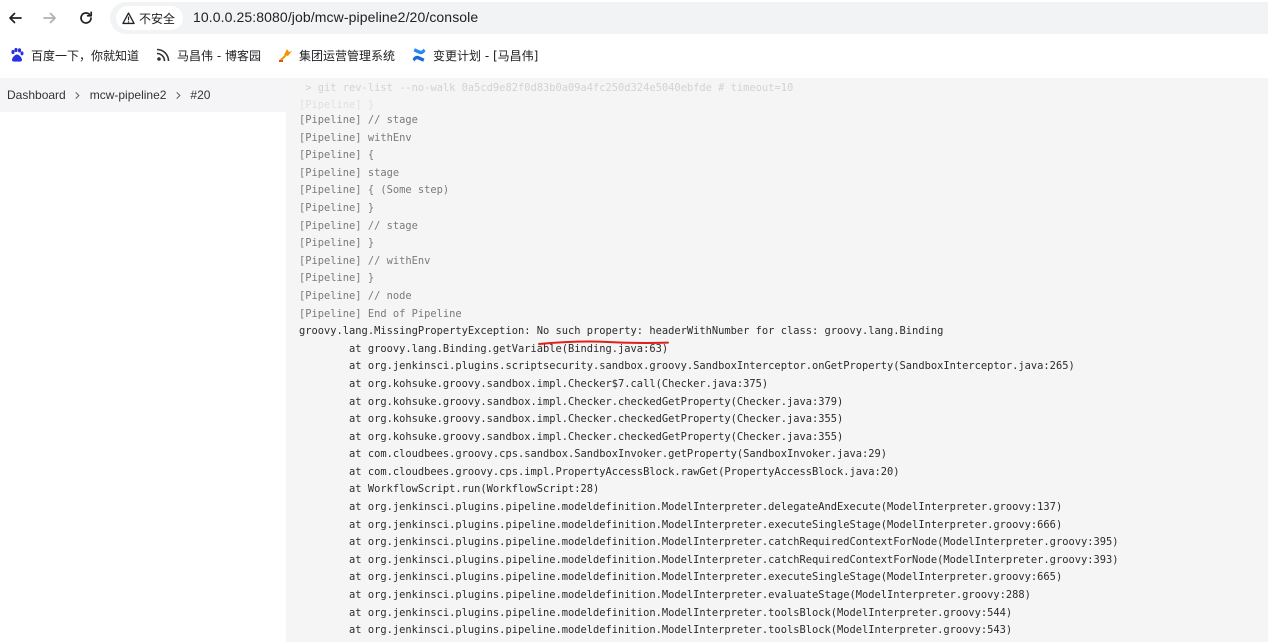 The image size is (1268, 642). I want to click on warning-triangle-icon, so click(128, 17).